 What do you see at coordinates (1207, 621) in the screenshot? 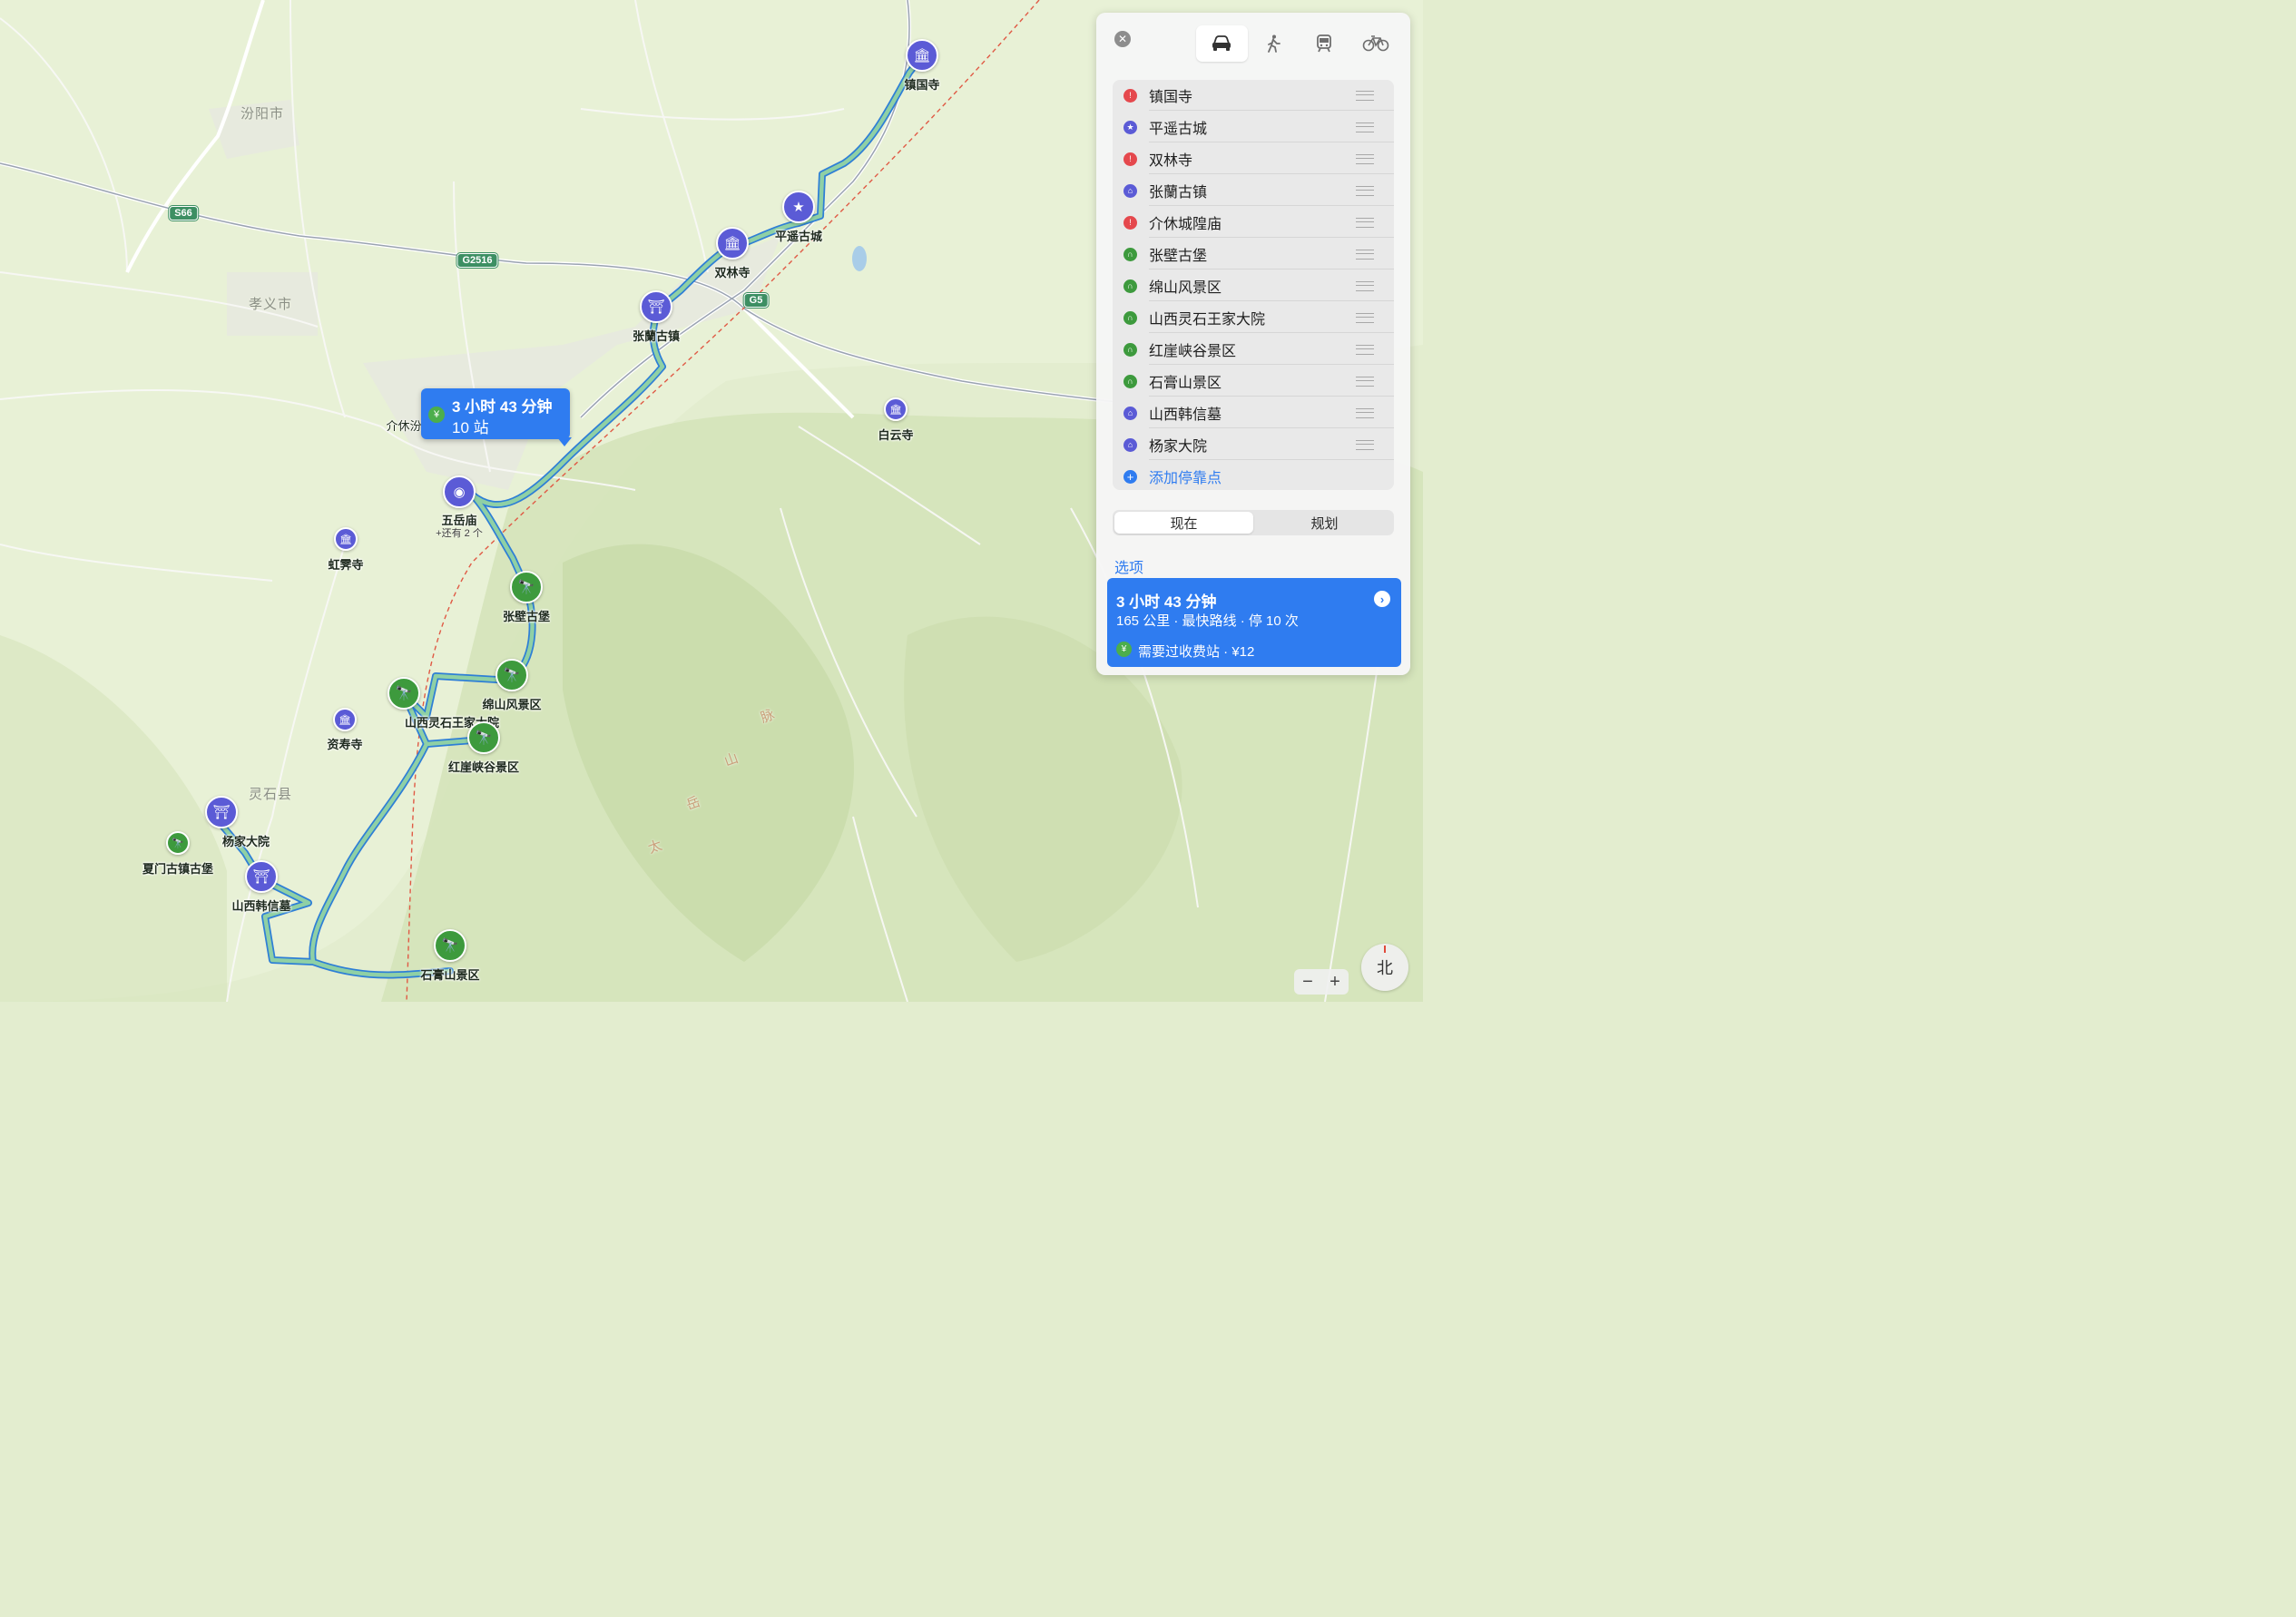
I see `route-details: 165 公里 · 最快路线 · 停 10 次` at bounding box center [1207, 621].